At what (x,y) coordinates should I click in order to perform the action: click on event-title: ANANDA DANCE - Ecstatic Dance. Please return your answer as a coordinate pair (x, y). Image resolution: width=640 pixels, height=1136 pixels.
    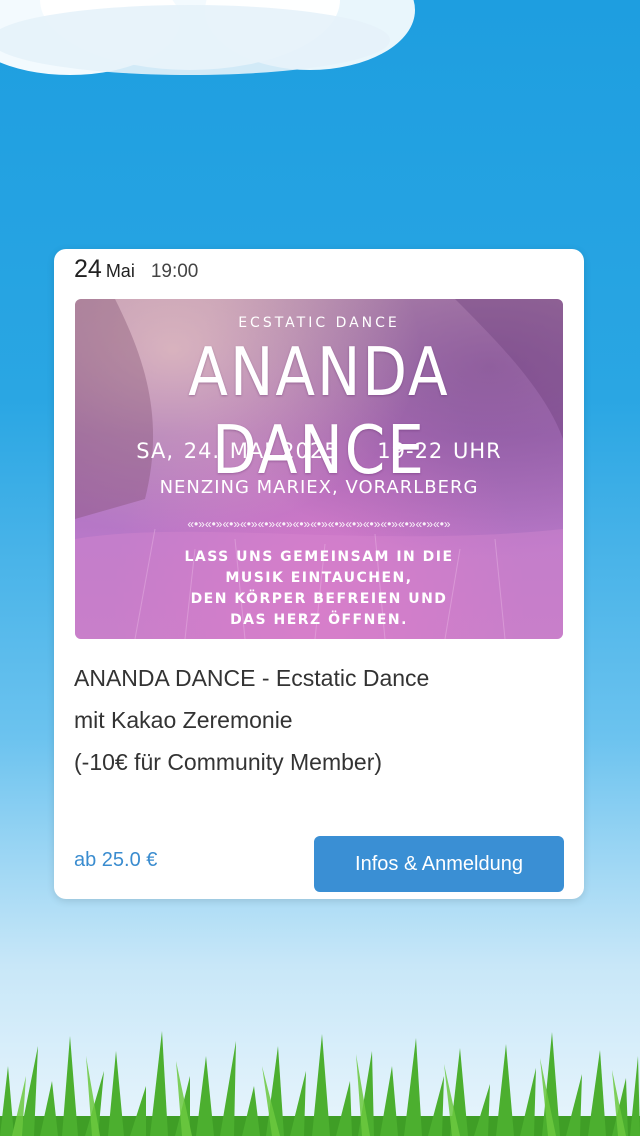
    Looking at the image, I should click on (252, 678).